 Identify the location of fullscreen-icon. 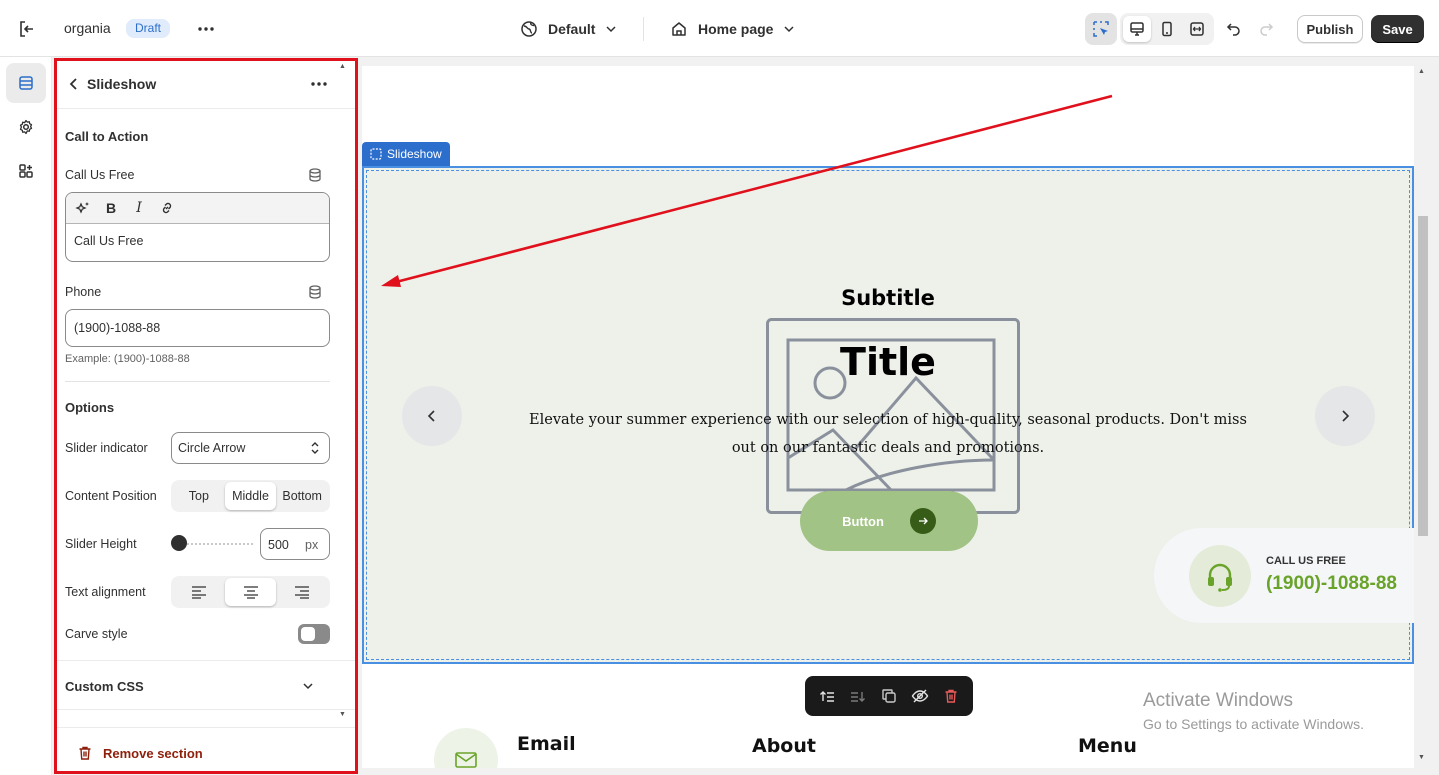
(1197, 29).